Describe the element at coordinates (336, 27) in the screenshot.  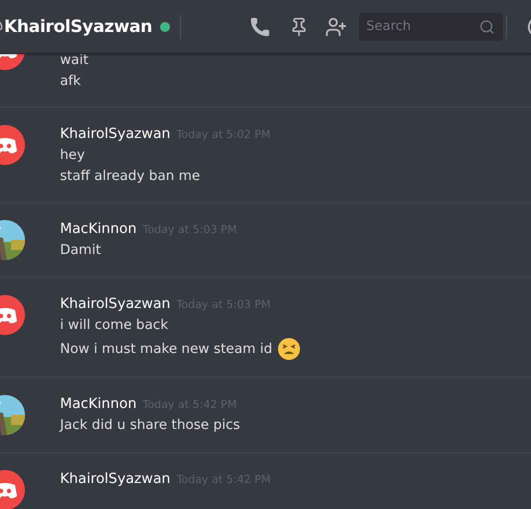
I see `add-friend-icon` at that location.